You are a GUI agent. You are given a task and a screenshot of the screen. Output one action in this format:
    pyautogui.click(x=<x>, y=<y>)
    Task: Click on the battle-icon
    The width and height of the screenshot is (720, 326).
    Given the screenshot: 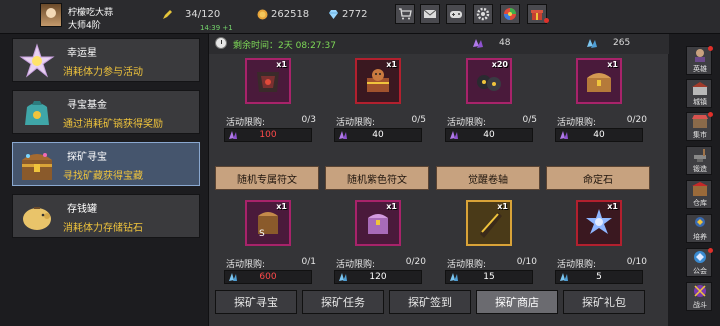 What is the action you would take?
    pyautogui.click(x=700, y=291)
    